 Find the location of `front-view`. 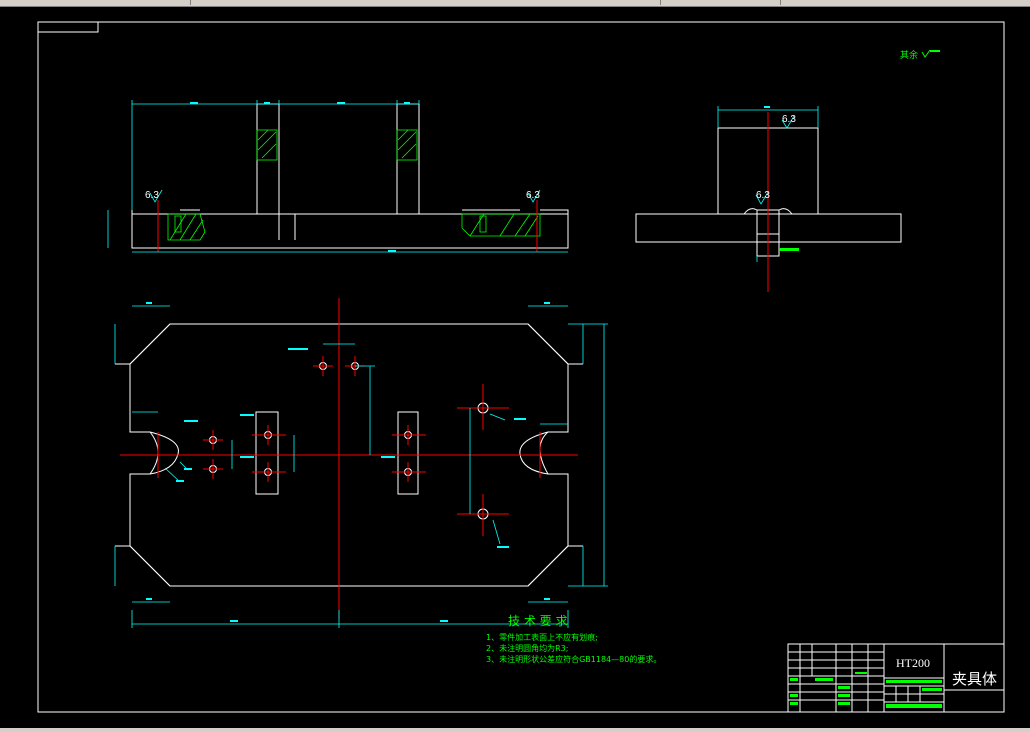

front-view is located at coordinates (350, 176).